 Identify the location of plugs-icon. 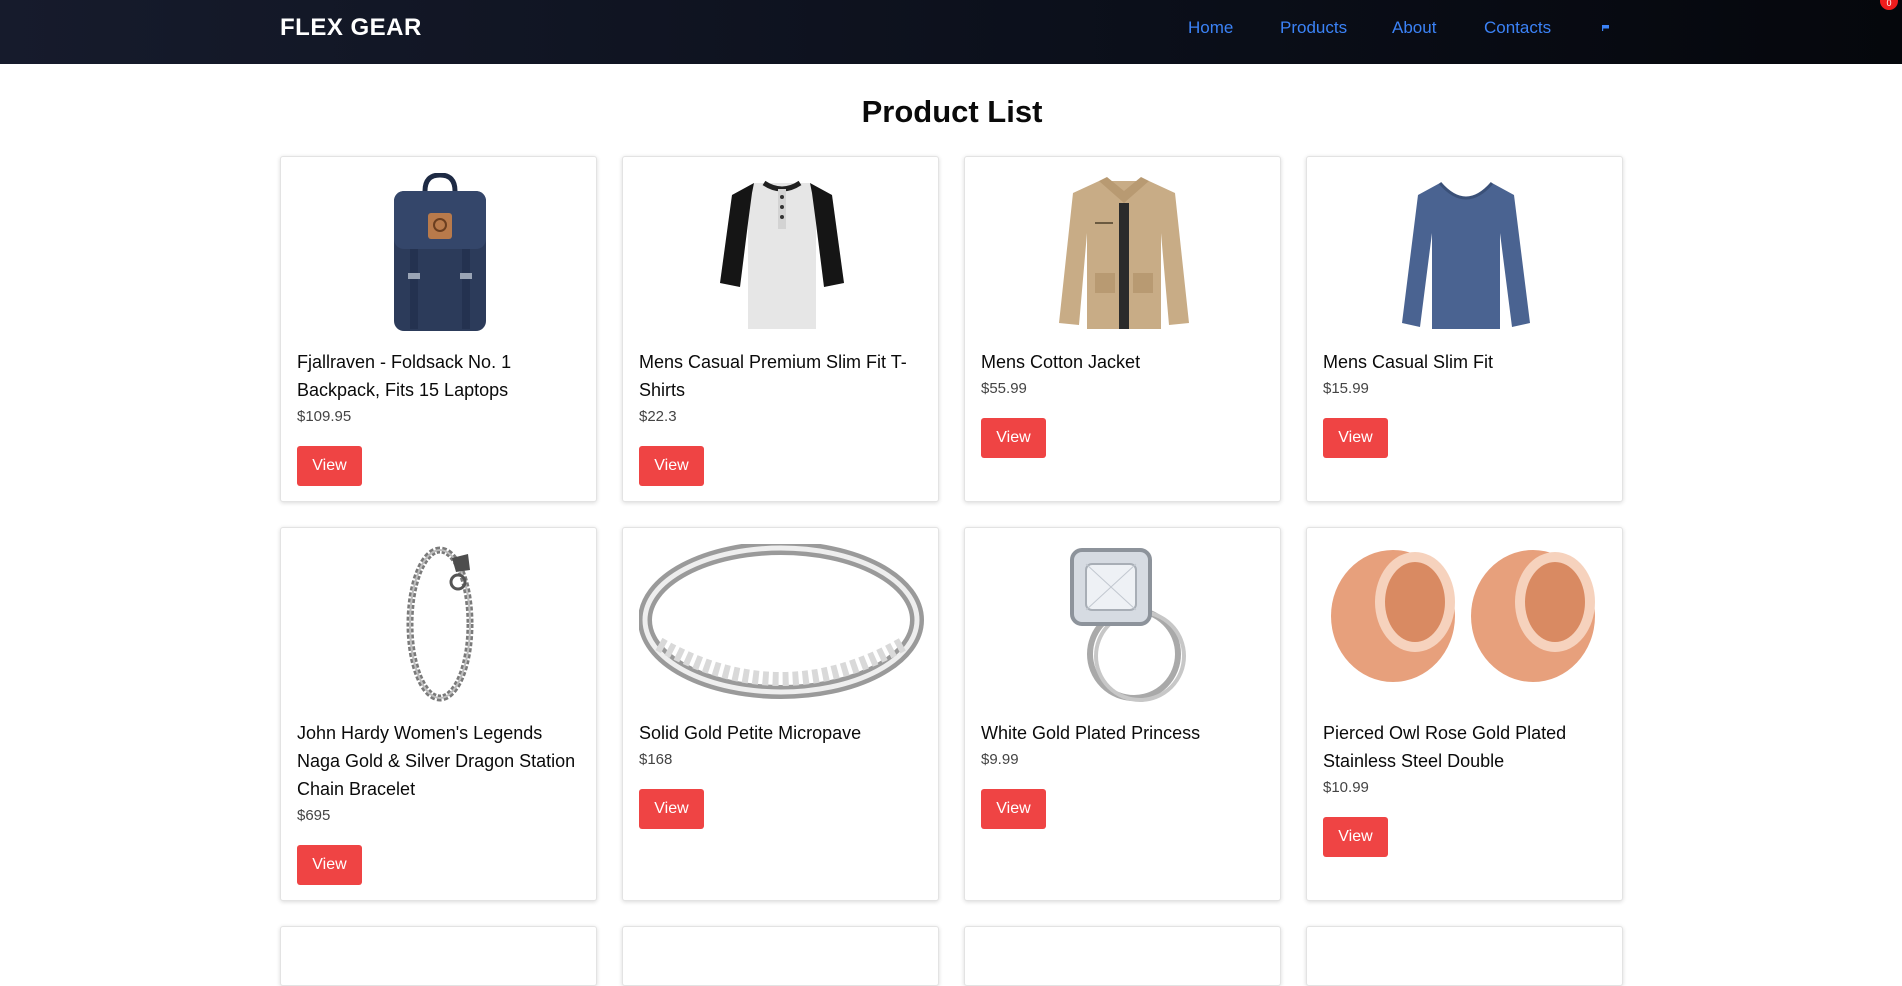
(1465, 624).